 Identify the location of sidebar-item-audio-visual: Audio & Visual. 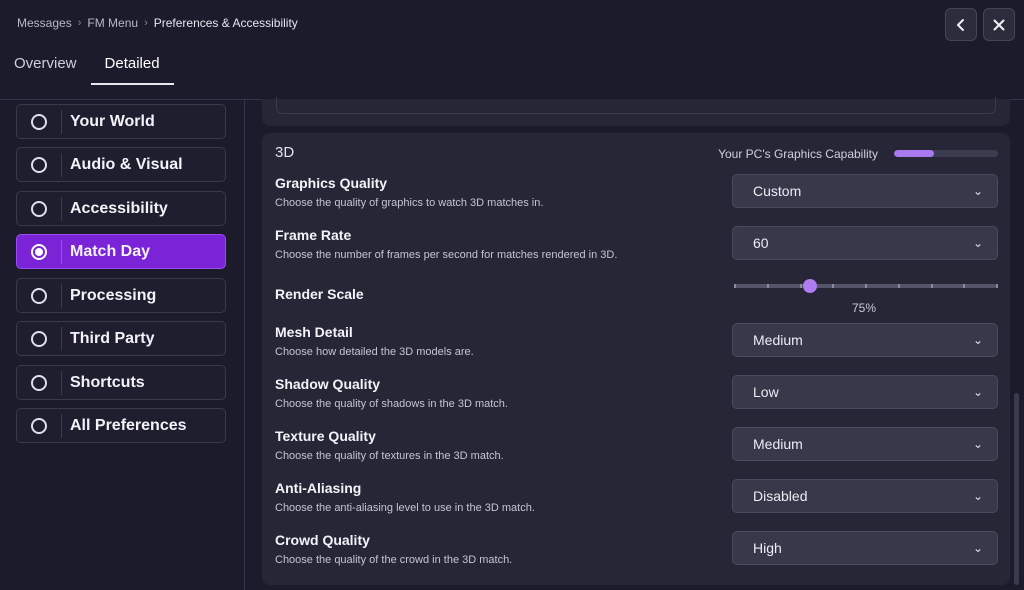
(121, 164).